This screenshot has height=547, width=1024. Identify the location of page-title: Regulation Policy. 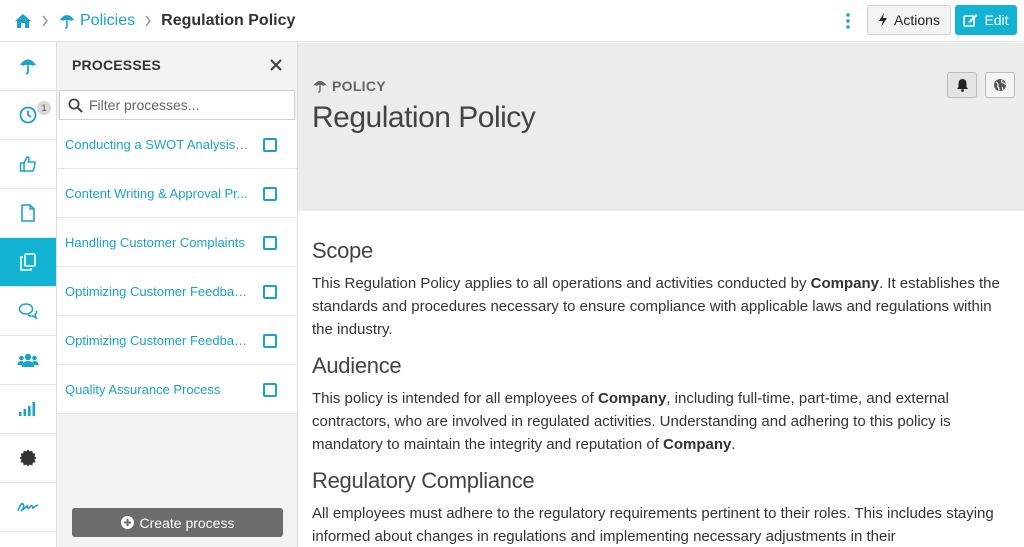
(424, 117).